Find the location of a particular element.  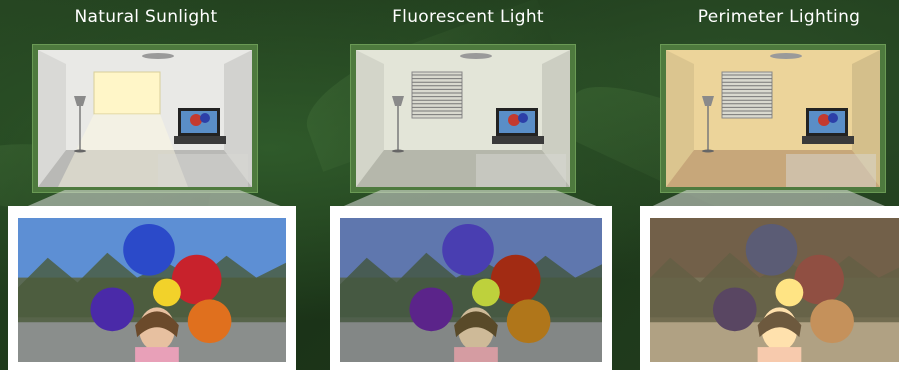

panel-title-perimeter: Perimeter Lighting is located at coordinates (779, 17).